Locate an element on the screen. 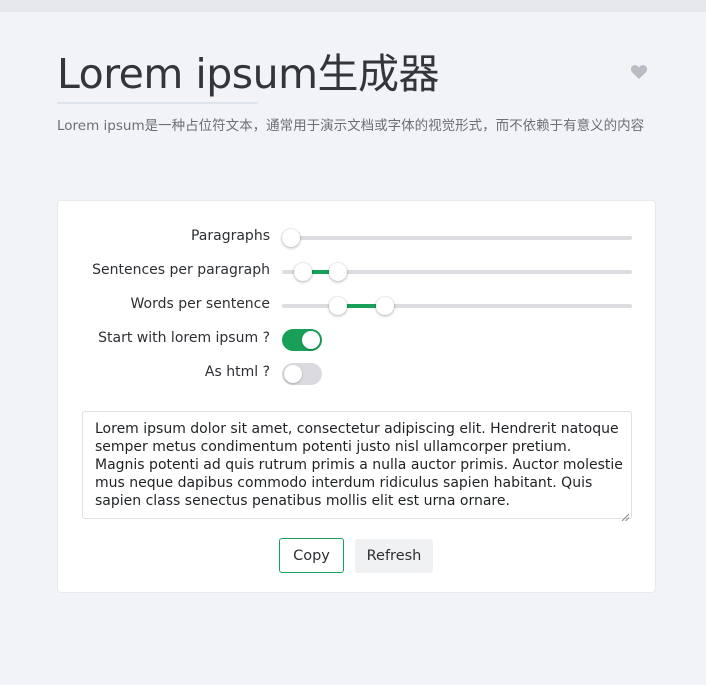  sentences-slider-thumb-max is located at coordinates (338, 272).